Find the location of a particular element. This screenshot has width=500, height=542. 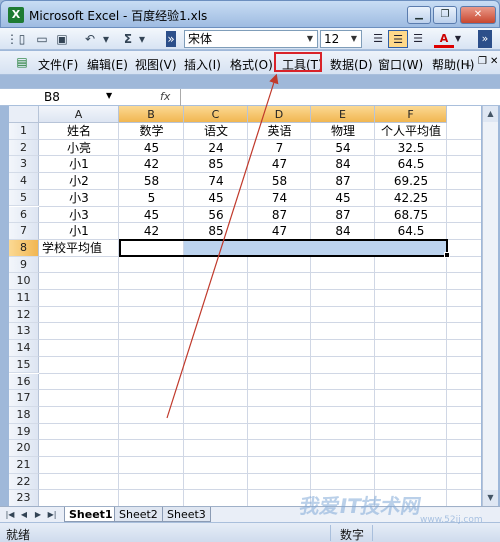

last-sheet-icon: ▶| is located at coordinates (52, 515).